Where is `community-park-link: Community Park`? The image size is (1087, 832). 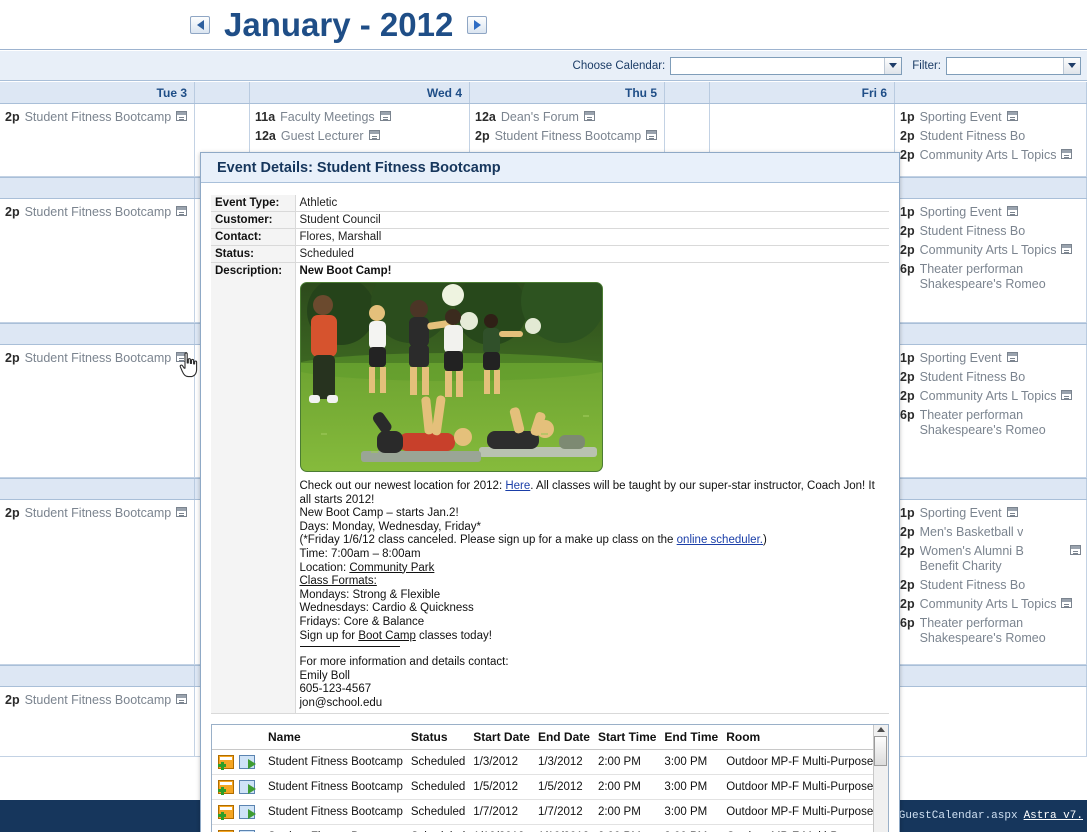
community-park-link: Community Park is located at coordinates (391, 568).